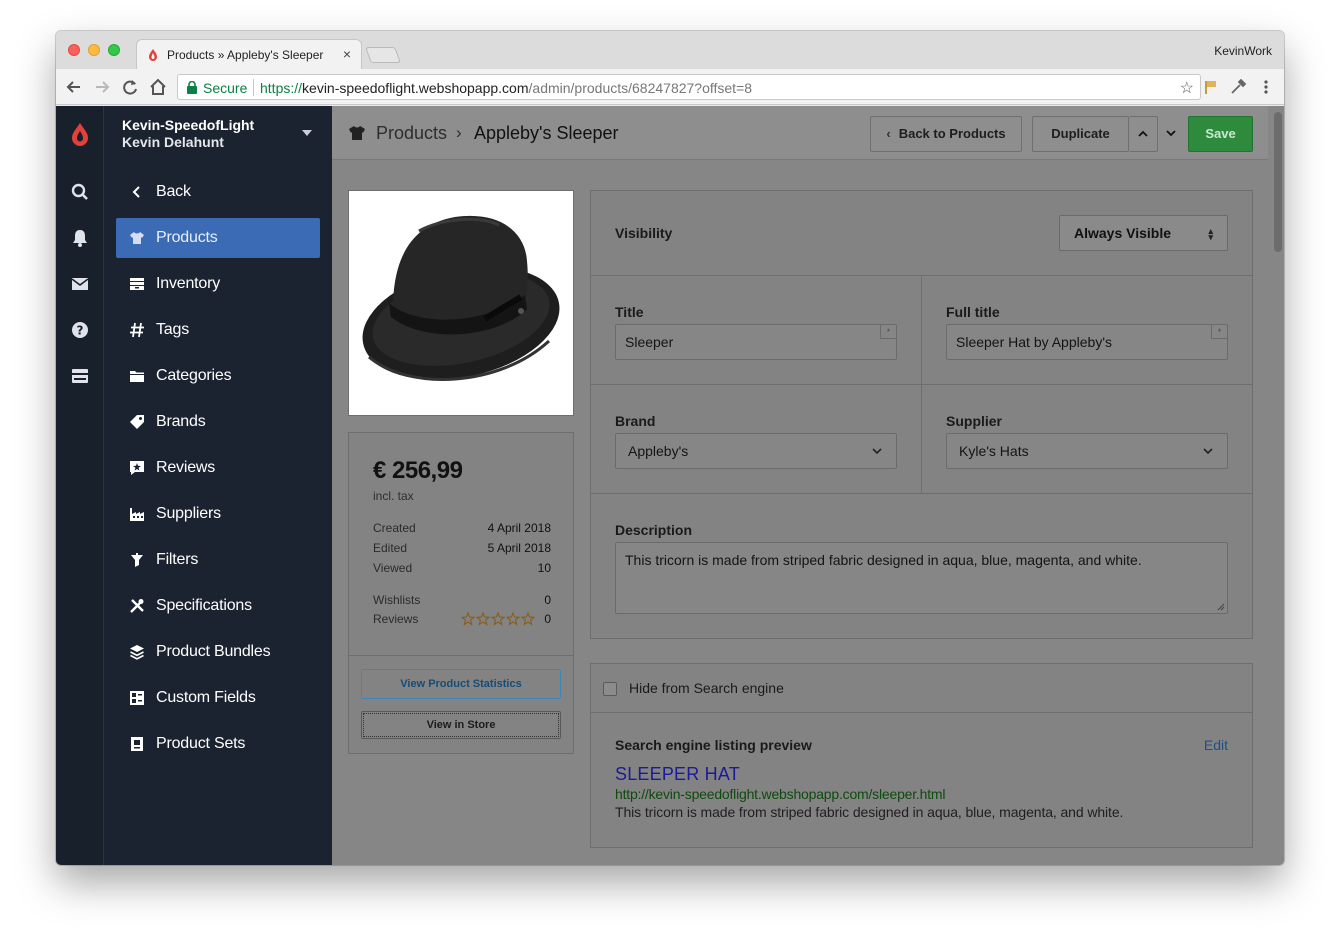  Describe the element at coordinates (218, 652) in the screenshot. I see `sidebar-item-product-bundles: Product Bundles` at that location.